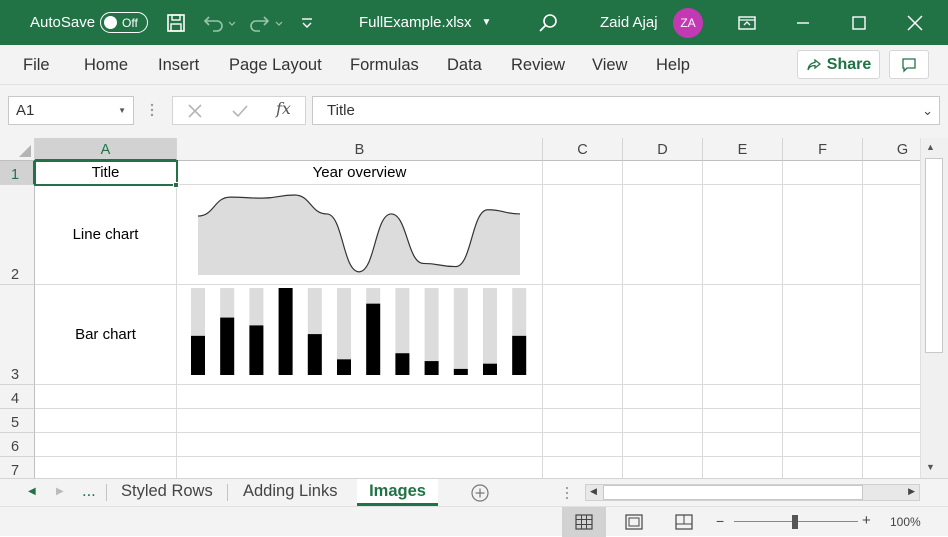  I want to click on enter-icon, so click(240, 113).